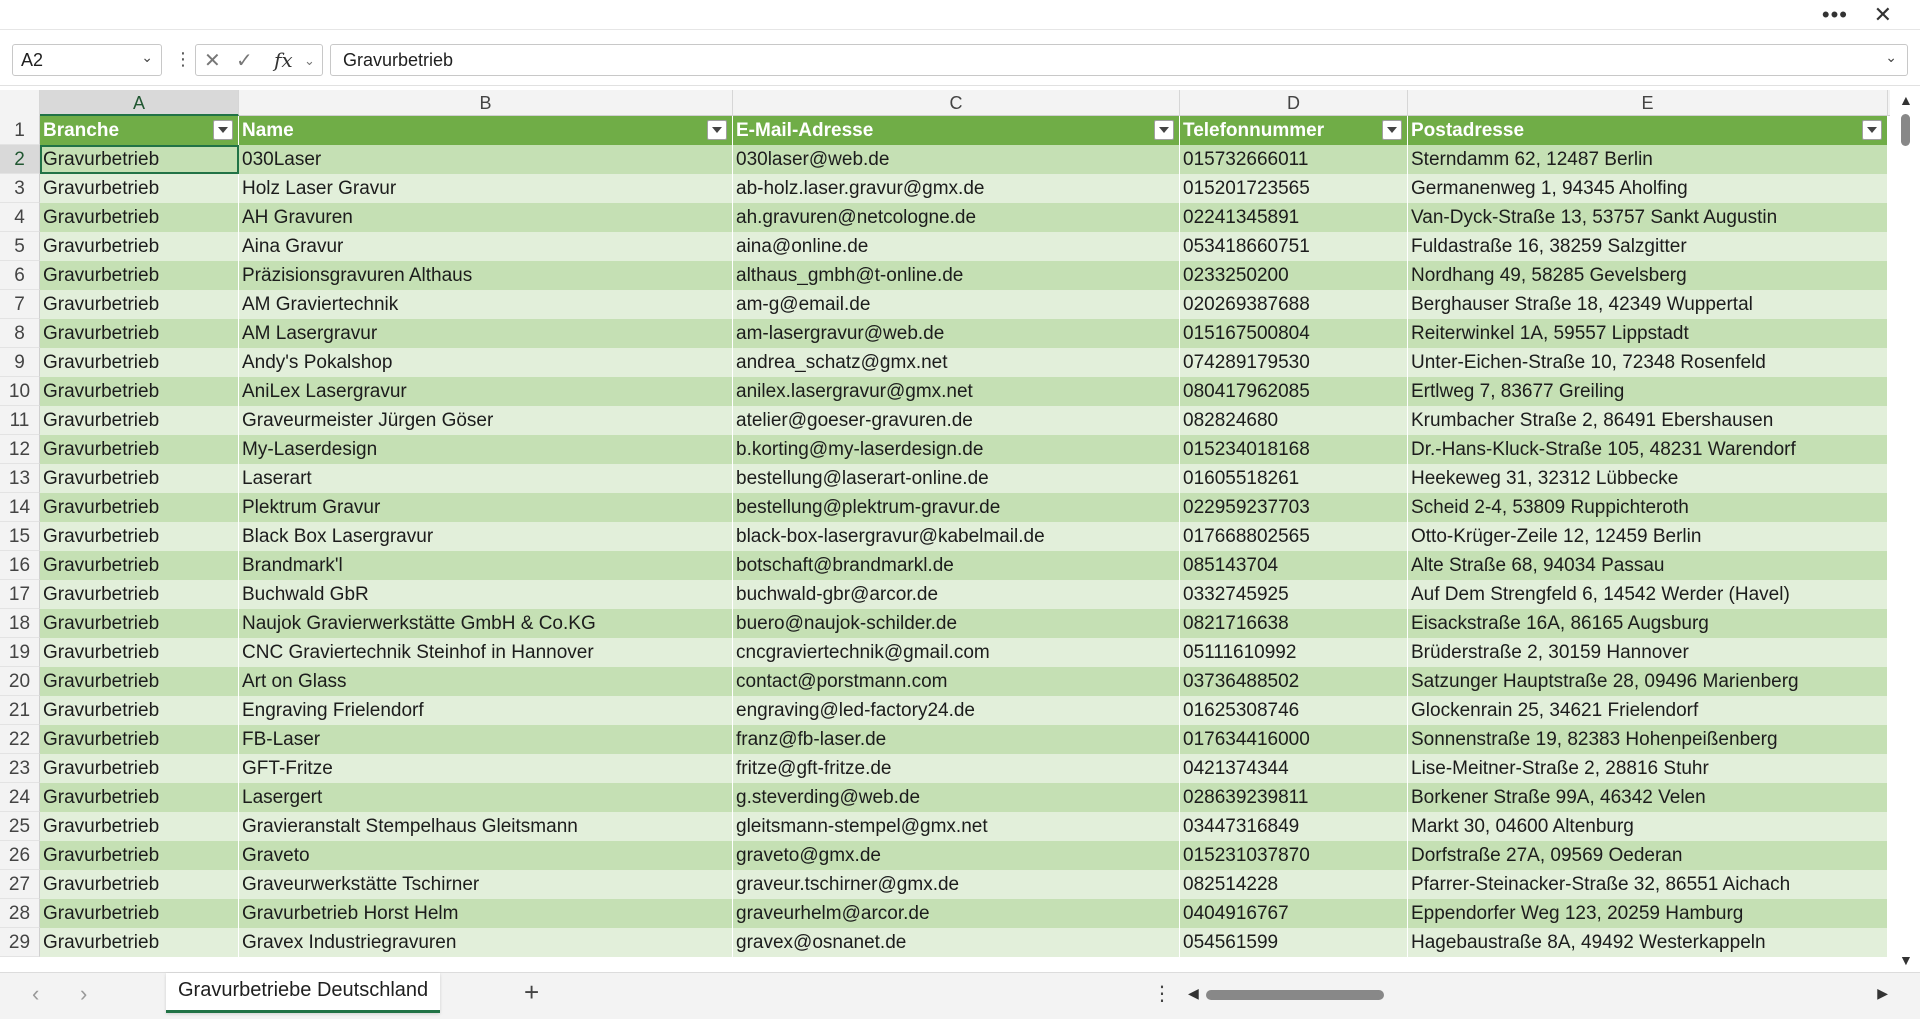 The image size is (1920, 1019). I want to click on table-cell: fritze@gft-fritze.de, so click(956, 768).